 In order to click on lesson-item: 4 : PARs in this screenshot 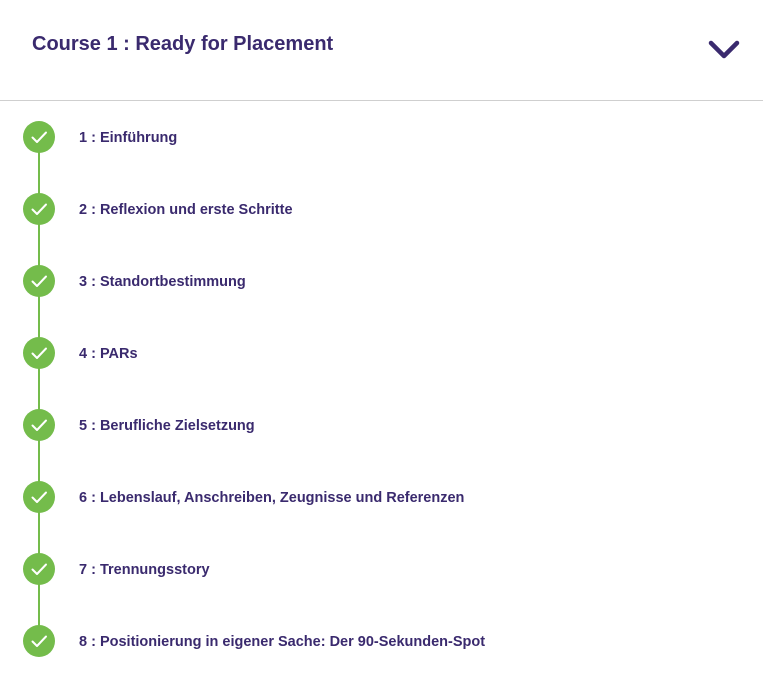, I will do `click(381, 353)`.